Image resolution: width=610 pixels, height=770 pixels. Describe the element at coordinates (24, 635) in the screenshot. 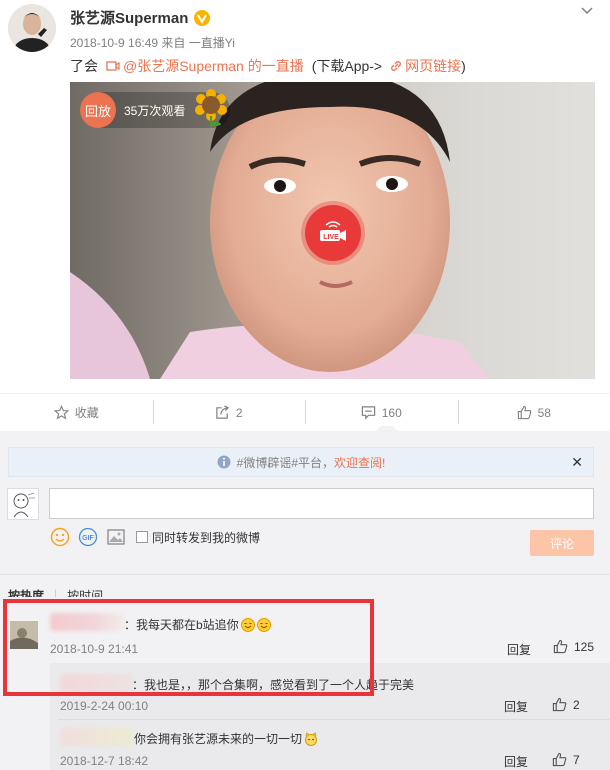

I see `commenter-avatar` at that location.